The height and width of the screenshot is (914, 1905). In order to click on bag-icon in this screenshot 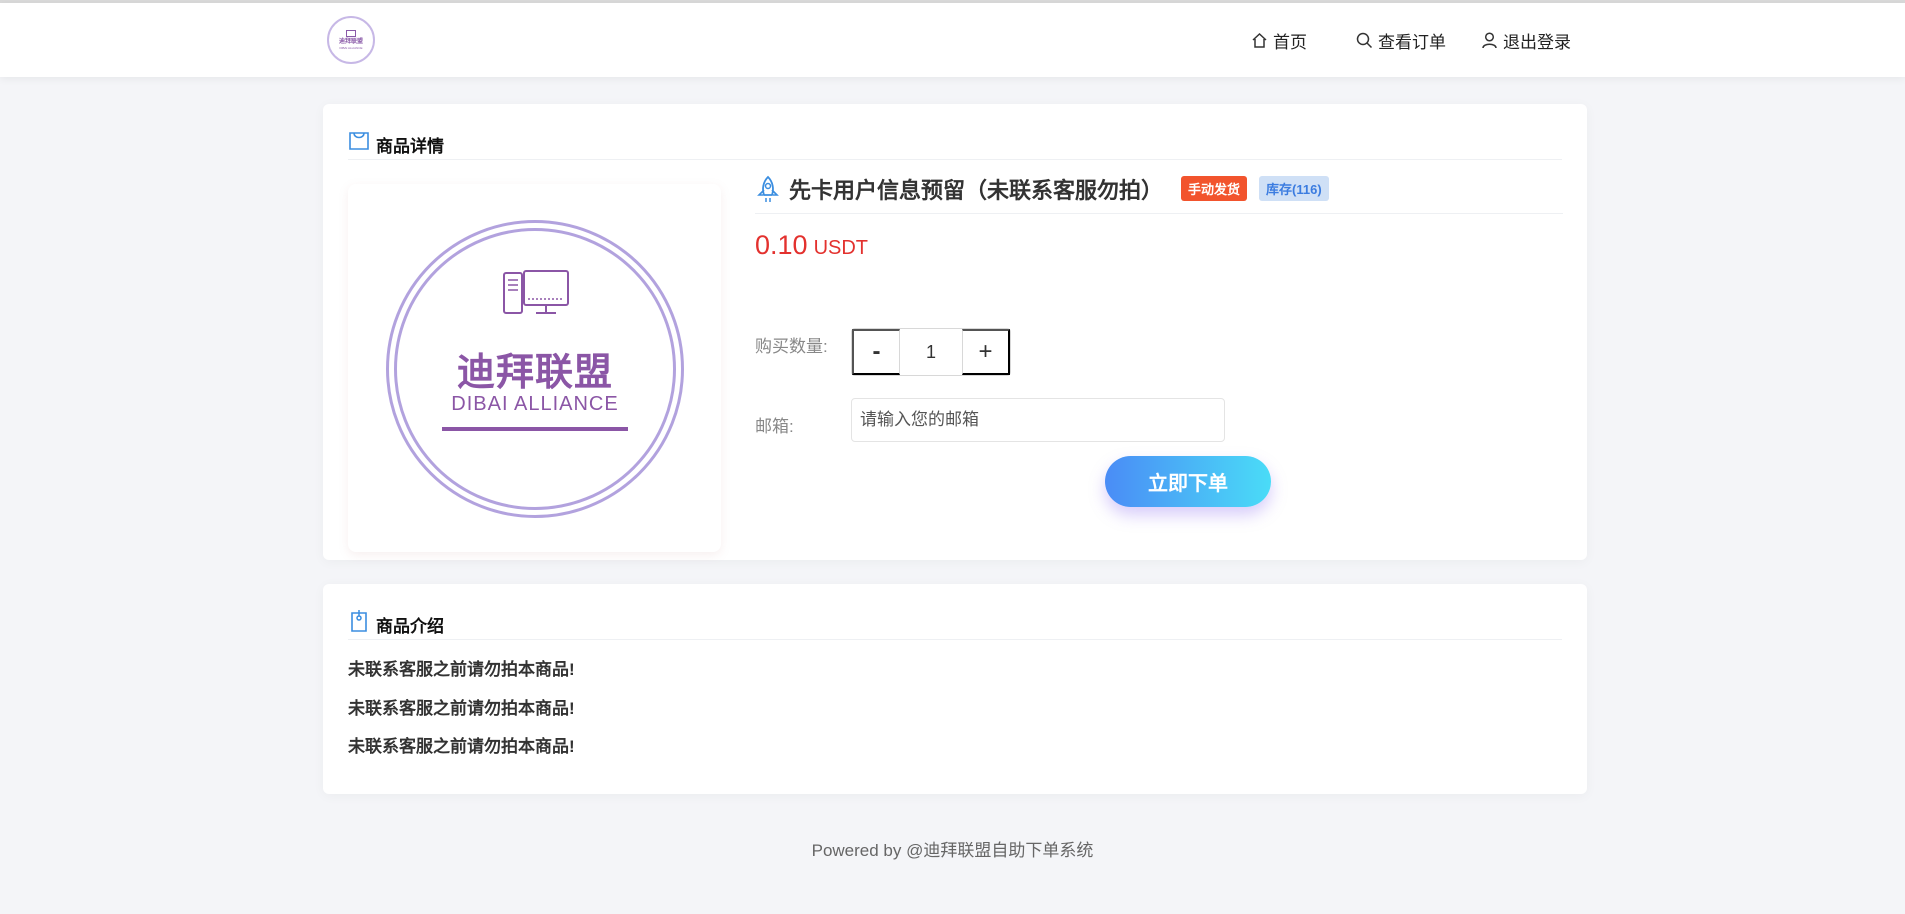, I will do `click(359, 140)`.